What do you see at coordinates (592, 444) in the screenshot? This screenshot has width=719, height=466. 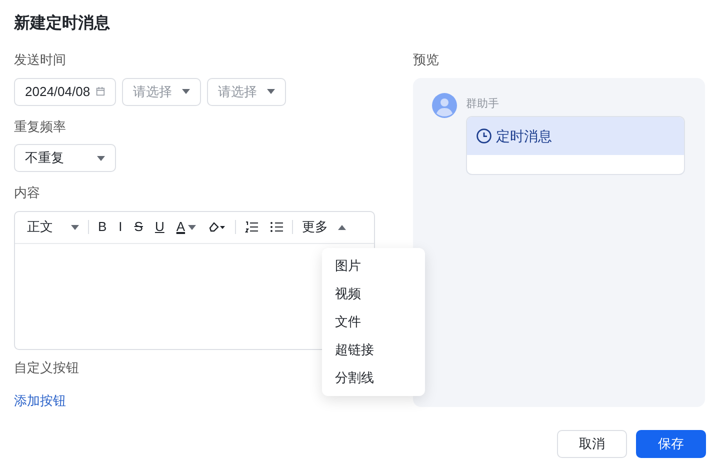 I see `cancel-button: 取消` at bounding box center [592, 444].